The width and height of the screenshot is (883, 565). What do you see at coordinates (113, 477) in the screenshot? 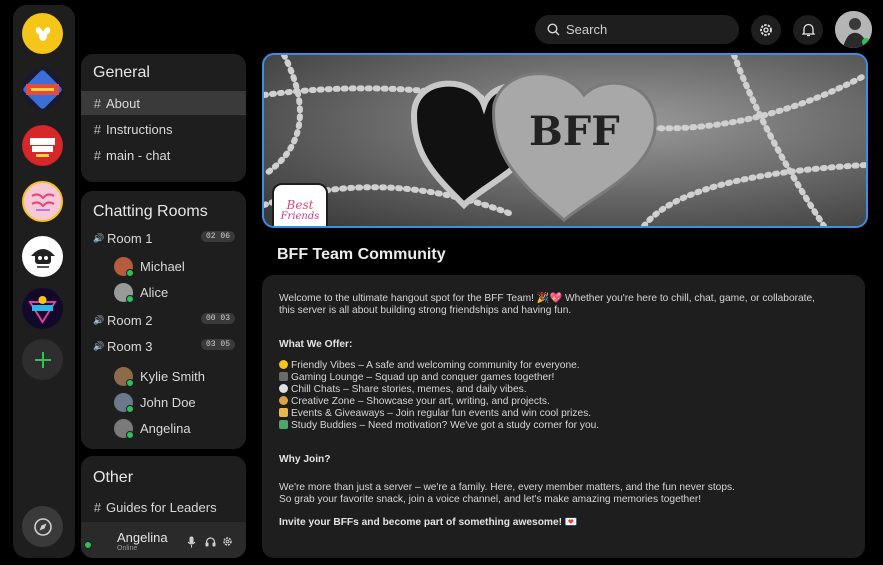
I see `other-title: Other` at bounding box center [113, 477].